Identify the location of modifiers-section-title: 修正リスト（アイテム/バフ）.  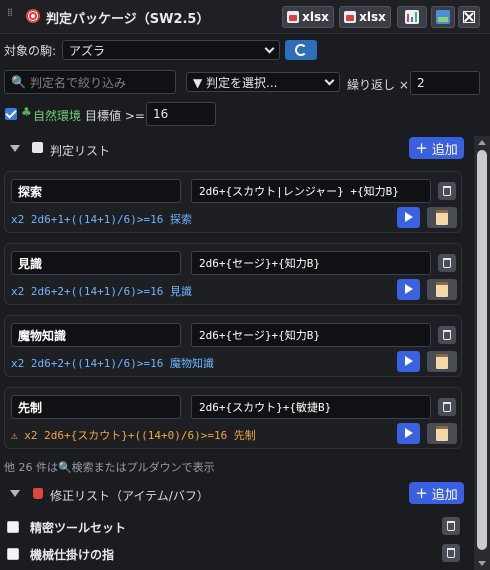
(129, 496).